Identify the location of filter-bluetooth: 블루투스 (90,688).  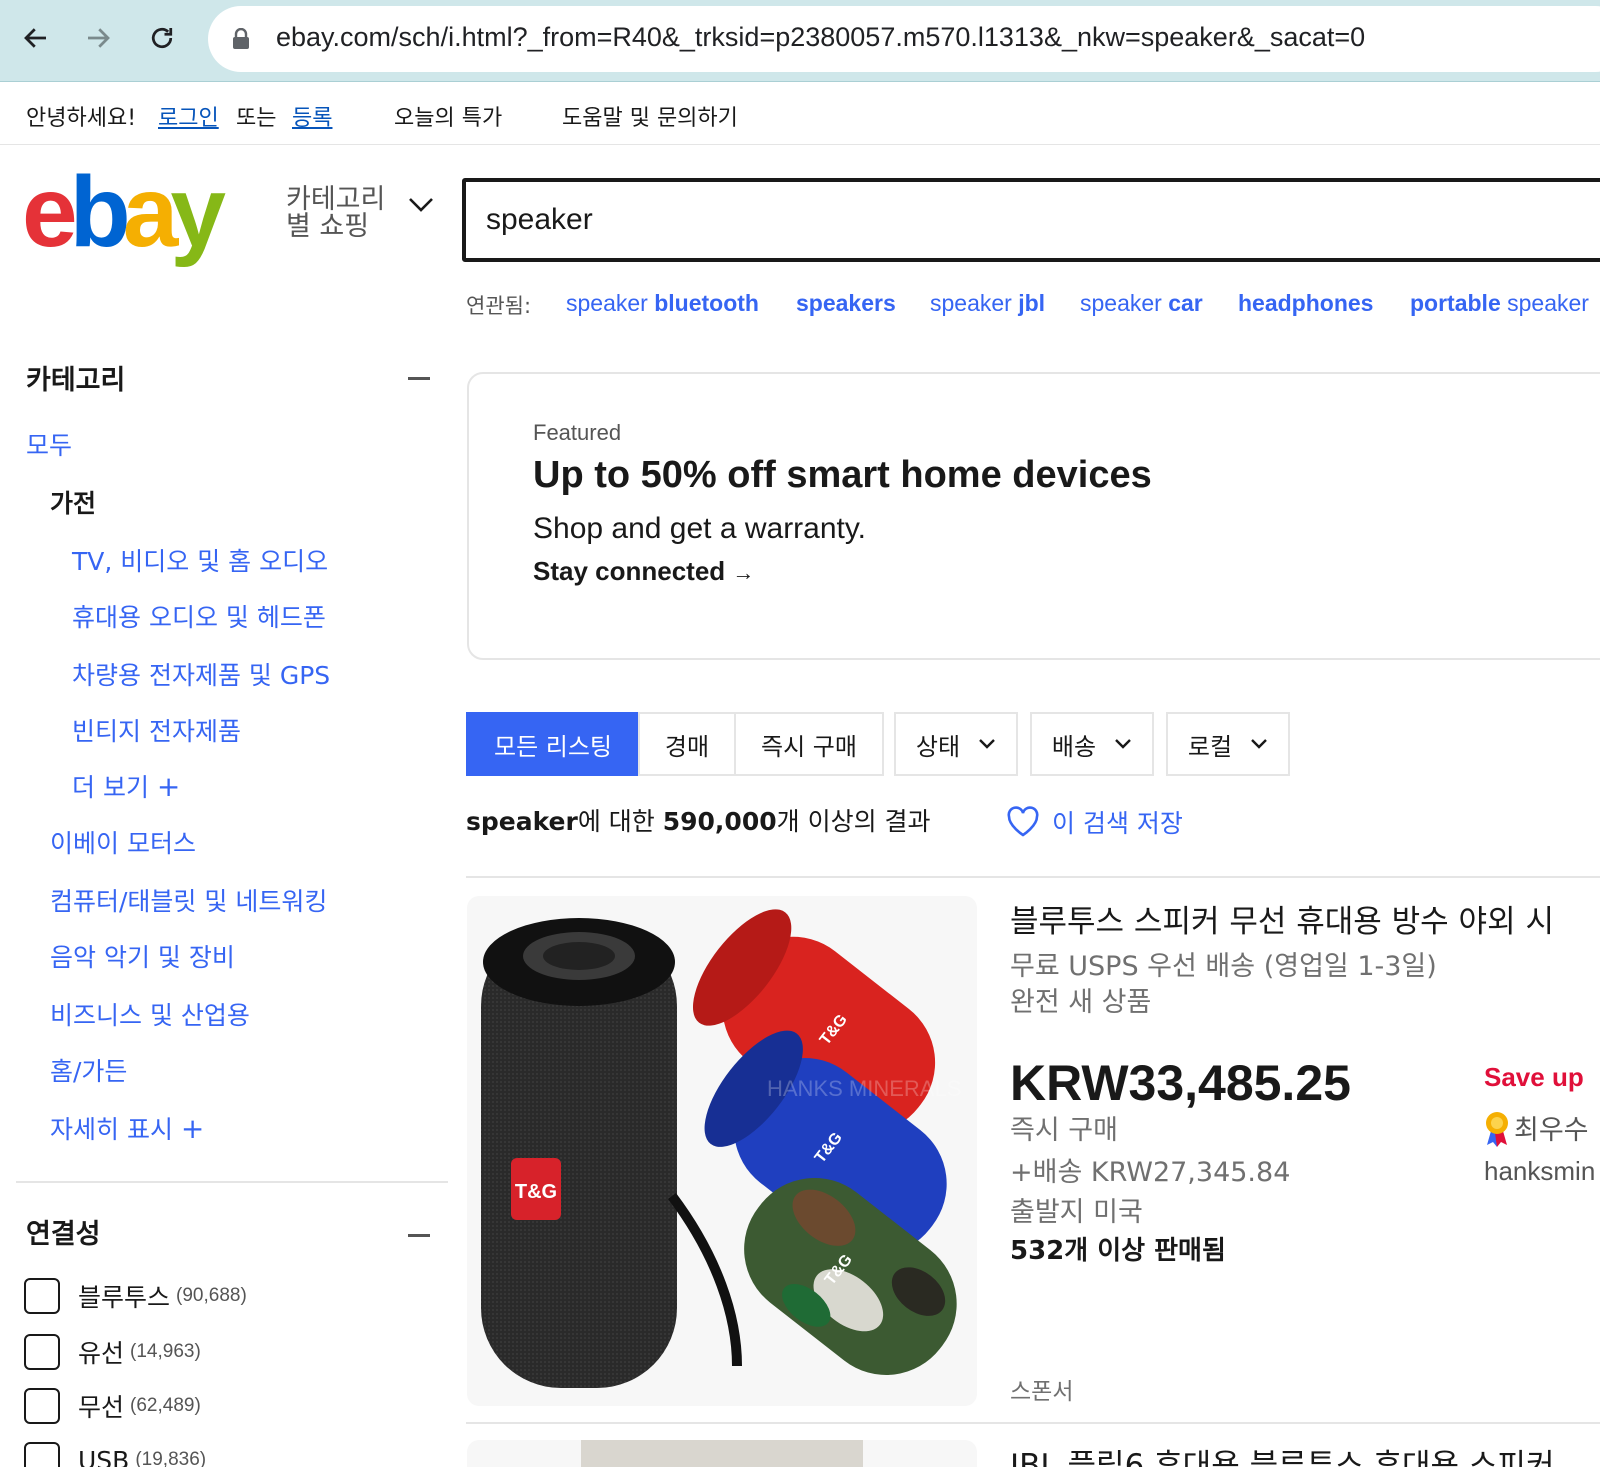
(135, 1296).